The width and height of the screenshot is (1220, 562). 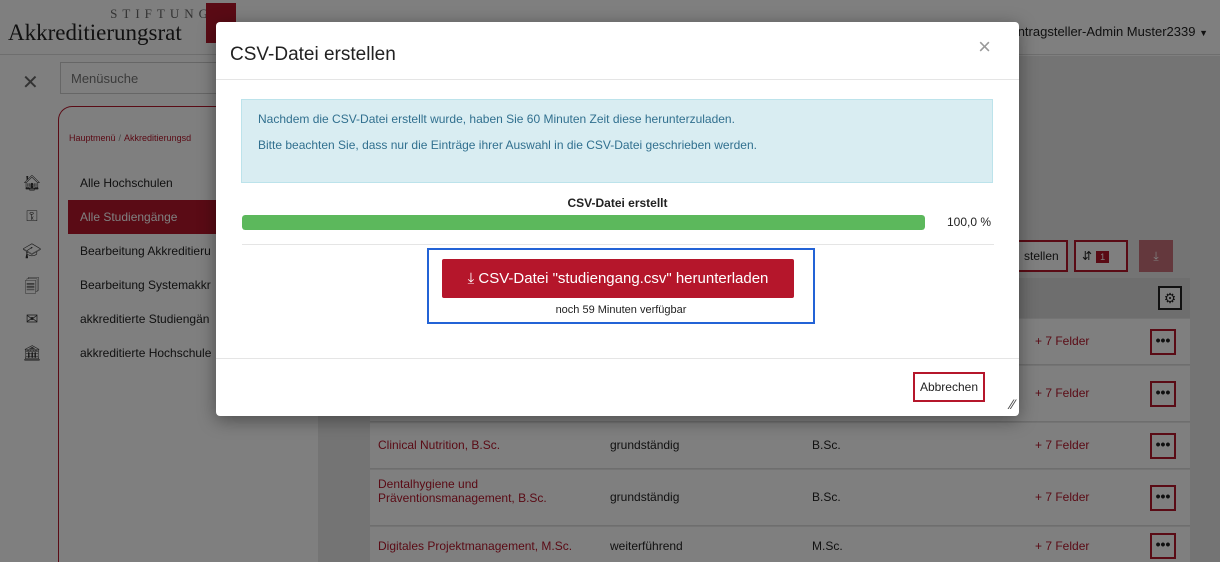 I want to click on resize-handle-icon: ⁄⁄, so click(x=1012, y=404).